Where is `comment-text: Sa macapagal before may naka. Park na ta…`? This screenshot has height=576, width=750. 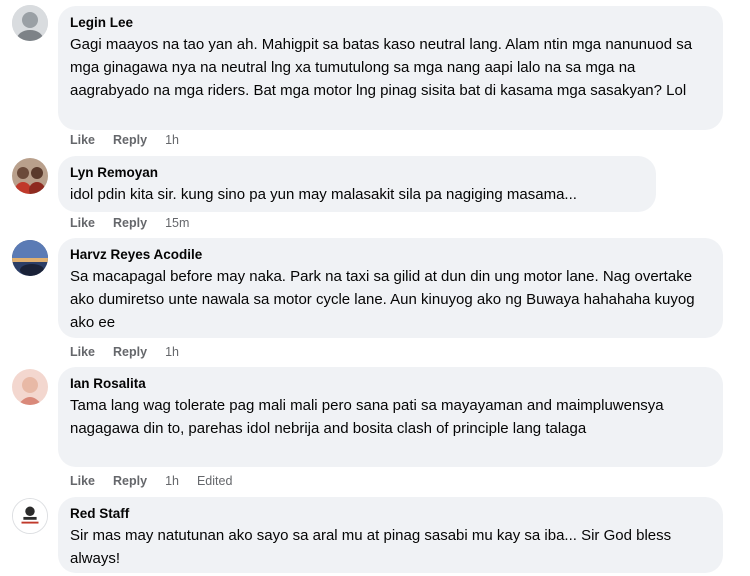 comment-text: Sa macapagal before may naka. Park na ta… is located at coordinates (382, 299).